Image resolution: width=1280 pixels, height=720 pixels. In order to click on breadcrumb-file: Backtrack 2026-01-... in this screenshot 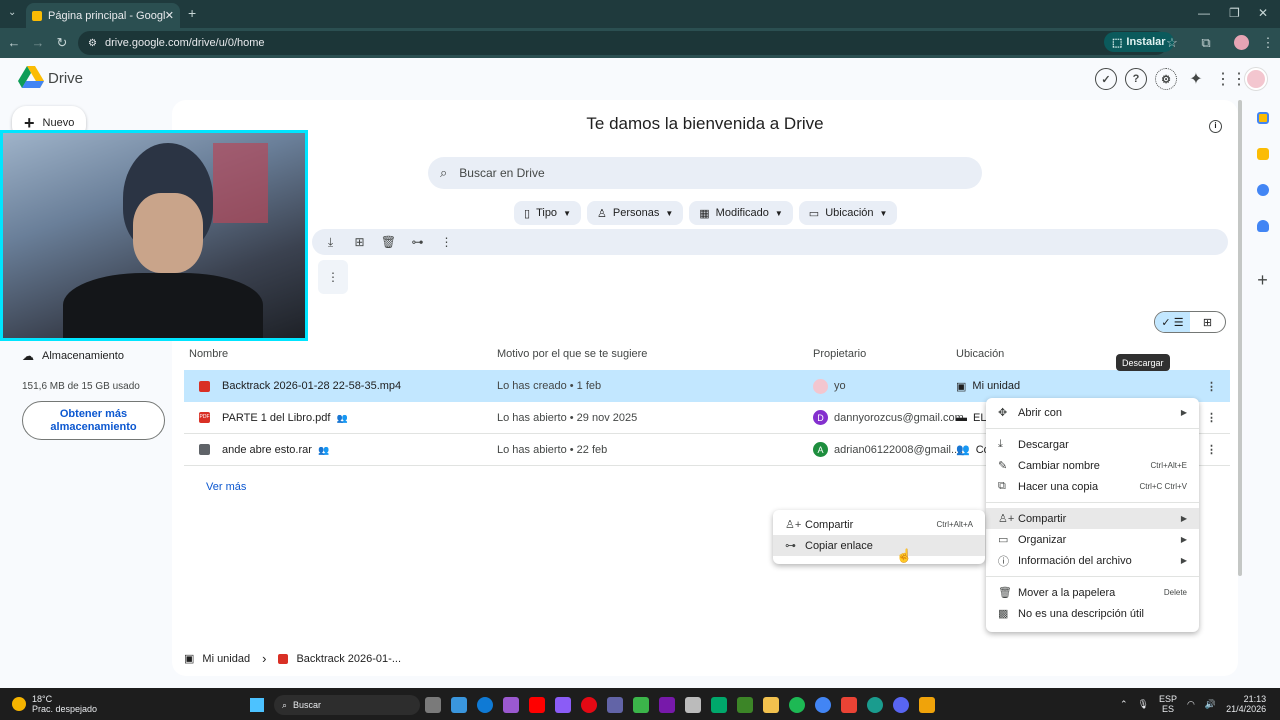, I will do `click(348, 659)`.